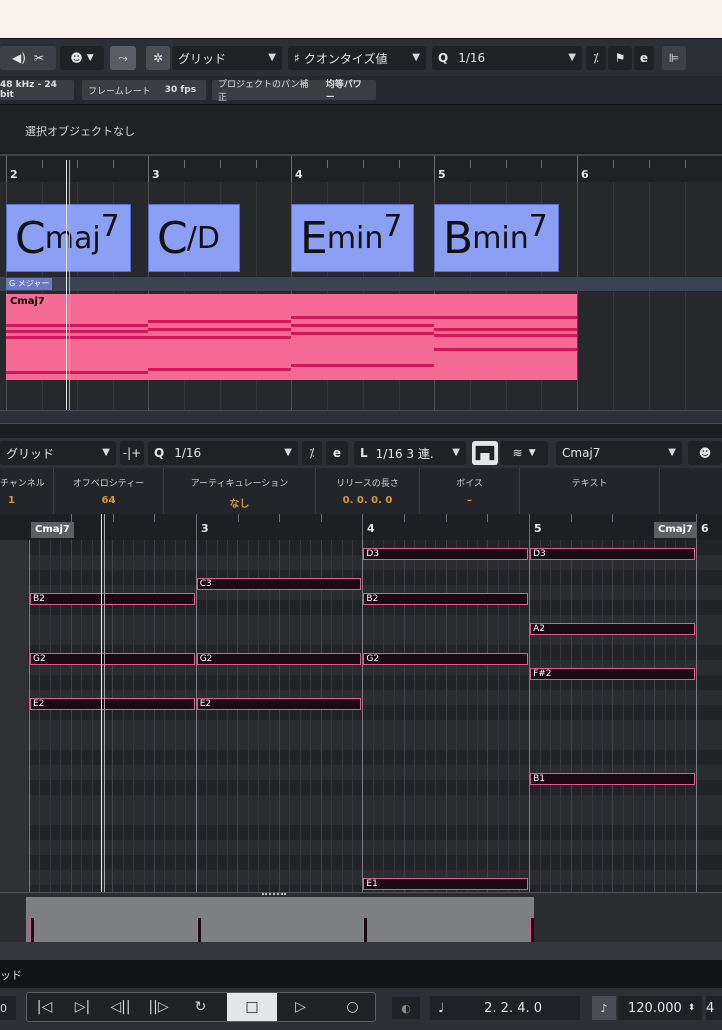  What do you see at coordinates (227, 58) in the screenshot?
I see `snap-type-select: グリッド ▼` at bounding box center [227, 58].